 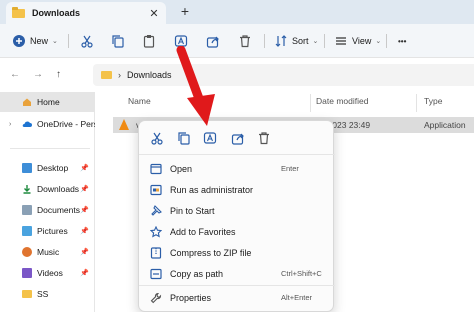 What do you see at coordinates (38, 74) in the screenshot?
I see `forward-arrow-icon: →` at bounding box center [38, 74].